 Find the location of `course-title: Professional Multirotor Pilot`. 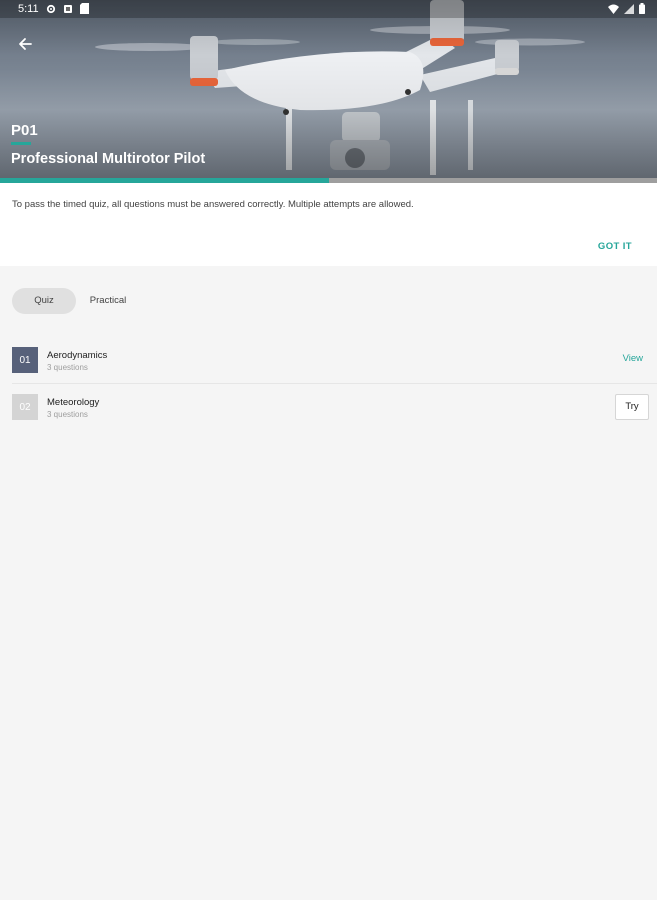

course-title: Professional Multirotor Pilot is located at coordinates (108, 159).